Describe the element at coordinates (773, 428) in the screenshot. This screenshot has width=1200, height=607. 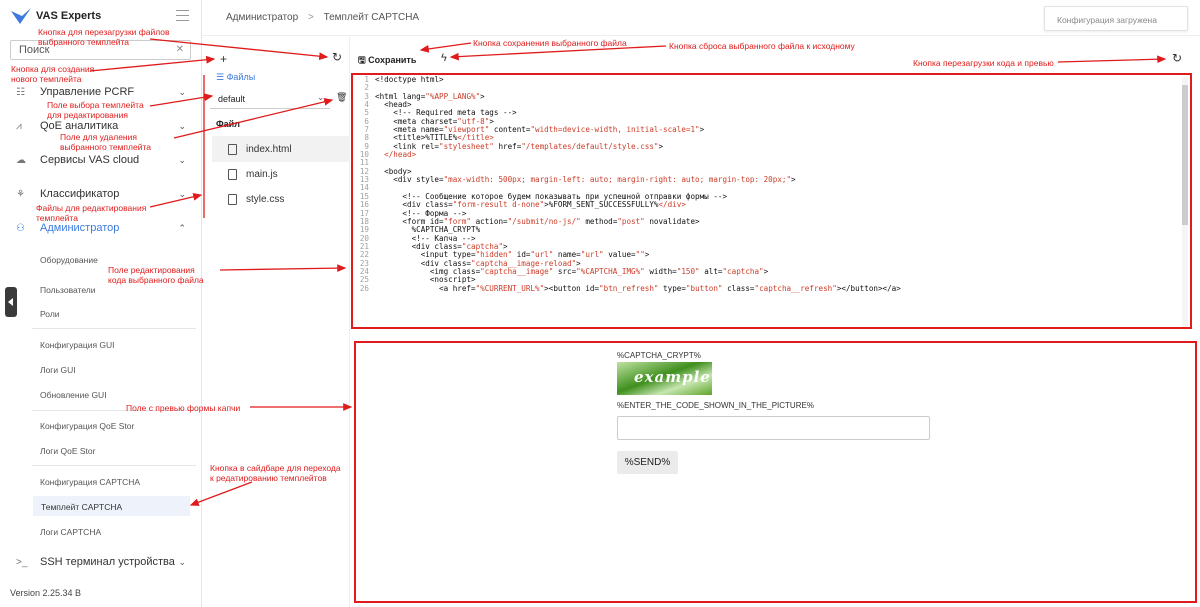
I see `captcha-input` at that location.